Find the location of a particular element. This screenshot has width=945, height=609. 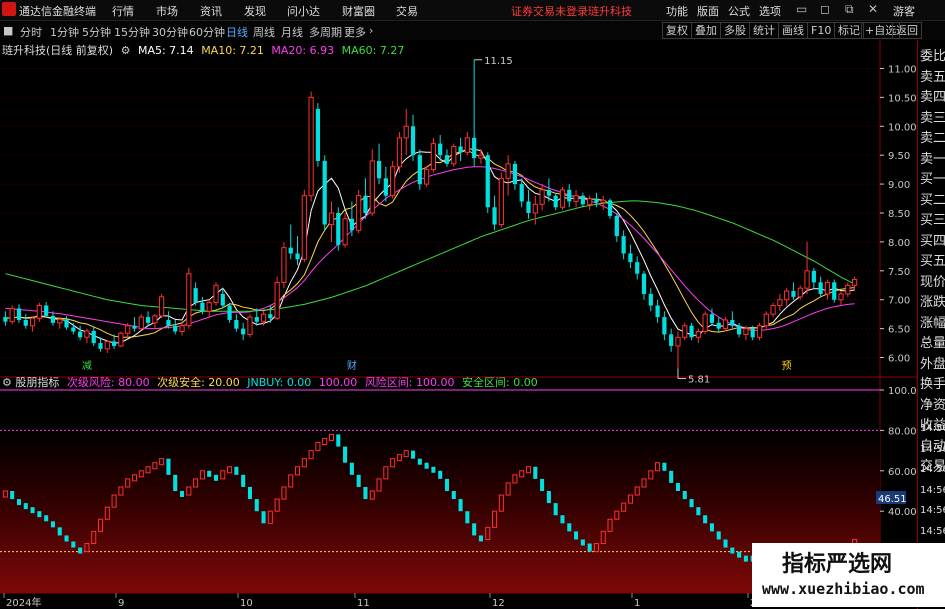

fuquan-button: 复权 is located at coordinates (677, 30).